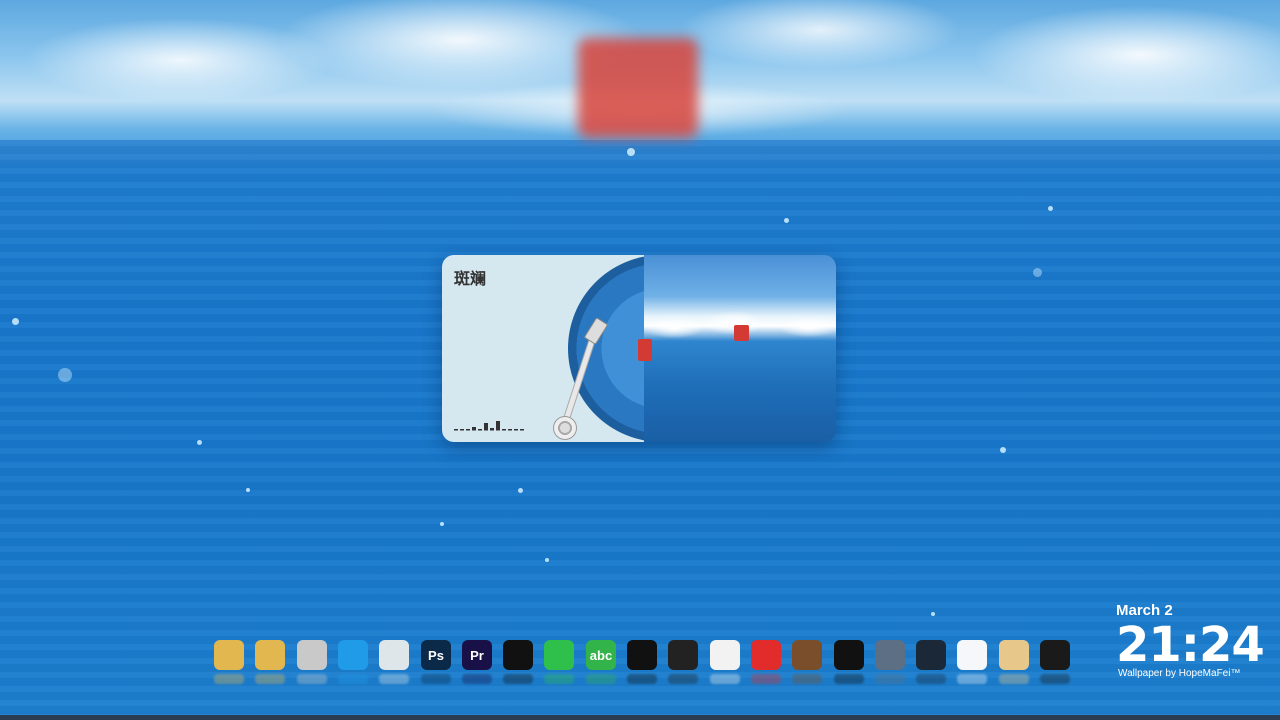  What do you see at coordinates (436, 655) in the screenshot?
I see `photoshop-label: Ps` at bounding box center [436, 655].